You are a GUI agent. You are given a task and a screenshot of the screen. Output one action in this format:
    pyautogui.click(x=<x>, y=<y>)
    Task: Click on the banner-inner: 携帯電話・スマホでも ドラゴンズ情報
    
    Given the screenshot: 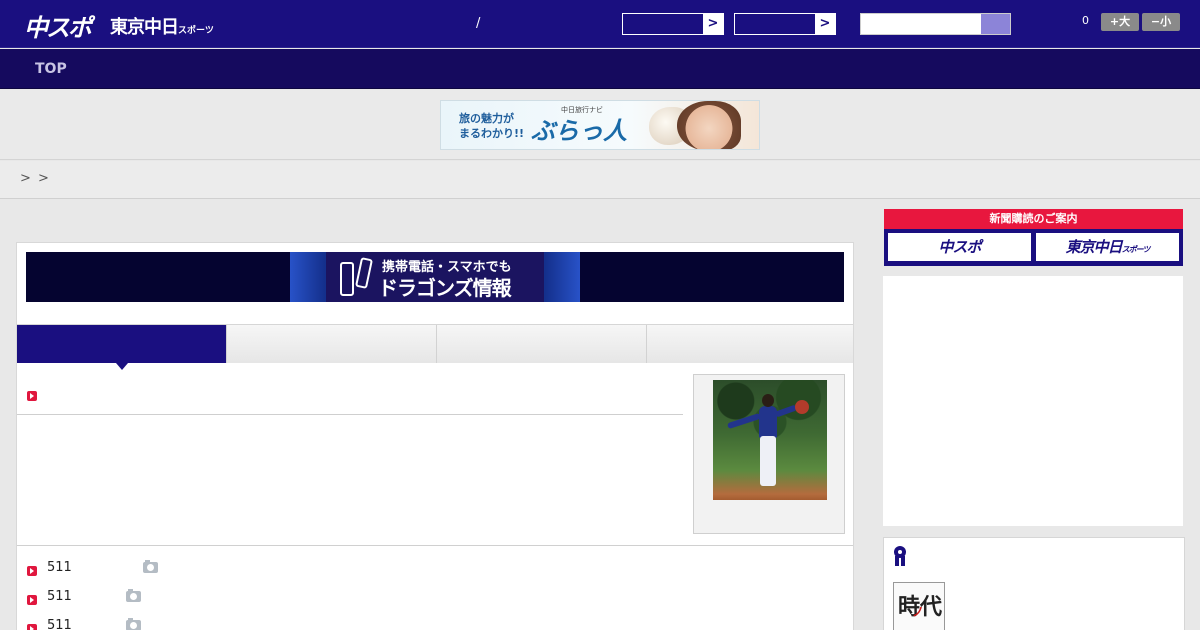 What is the action you would take?
    pyautogui.click(x=435, y=277)
    